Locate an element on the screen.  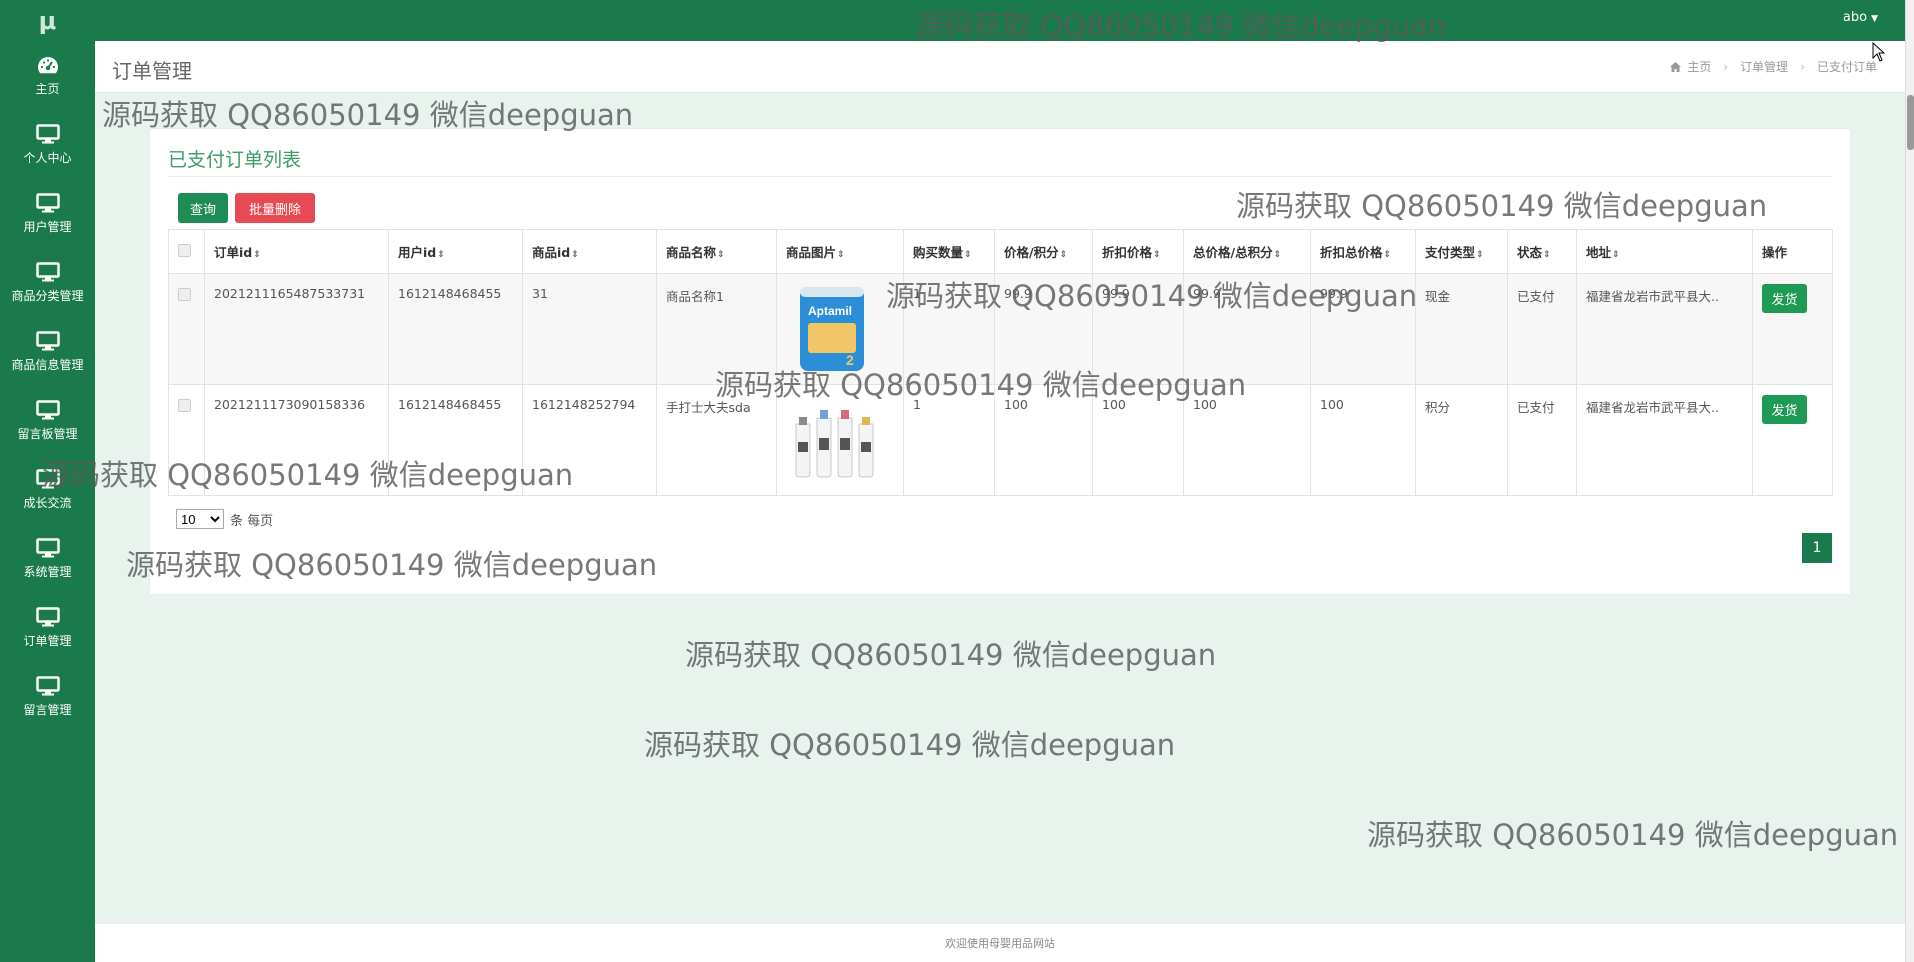
column-header-product-name: 商品名称⇕ is located at coordinates (716, 251).